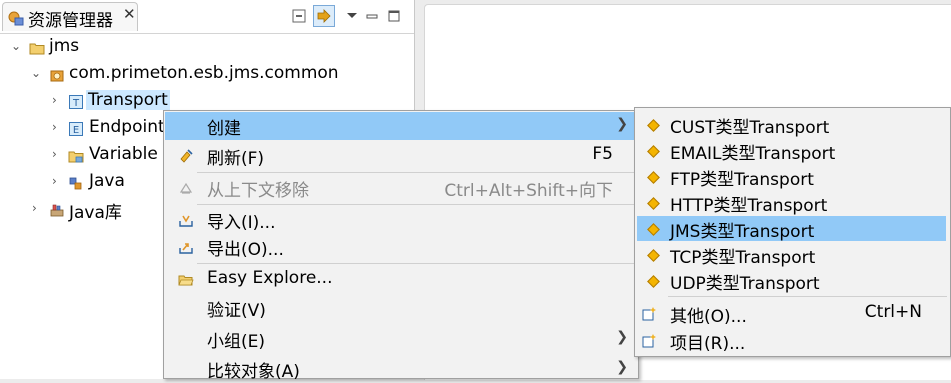  Describe the element at coordinates (743, 258) in the screenshot. I see `submenu-item-label: TCP类型Transport` at that location.